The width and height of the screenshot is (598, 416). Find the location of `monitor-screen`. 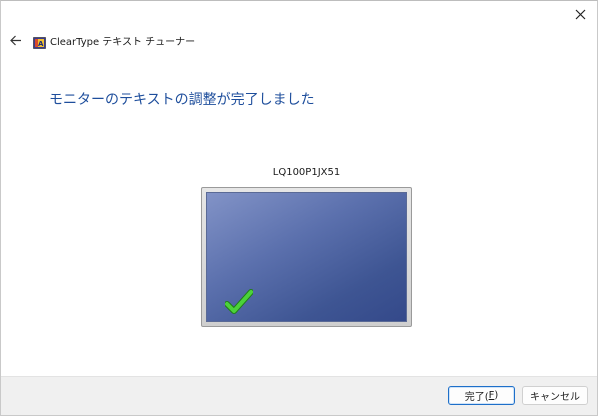

monitor-screen is located at coordinates (306, 257).